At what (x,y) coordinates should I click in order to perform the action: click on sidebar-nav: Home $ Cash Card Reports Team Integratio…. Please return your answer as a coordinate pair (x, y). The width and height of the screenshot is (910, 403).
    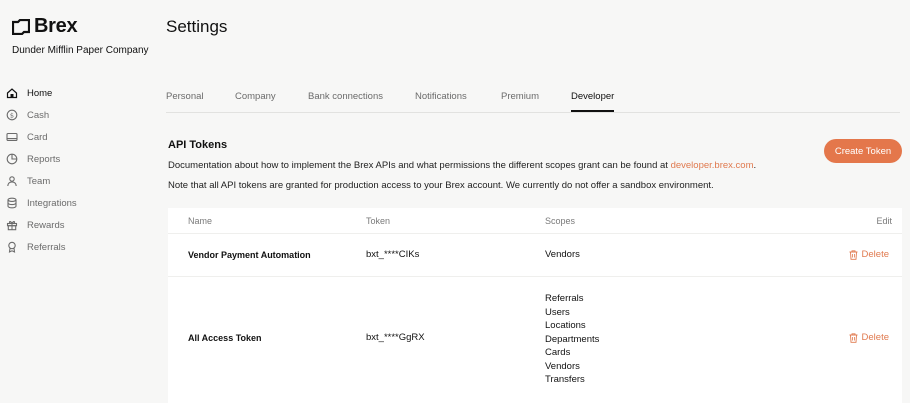
    Looking at the image, I should click on (41, 170).